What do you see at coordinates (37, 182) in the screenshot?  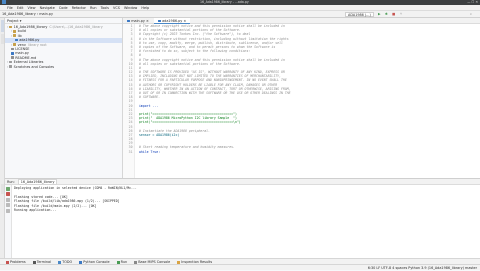 I see `run-tab: 16_Ada1986_library` at bounding box center [37, 182].